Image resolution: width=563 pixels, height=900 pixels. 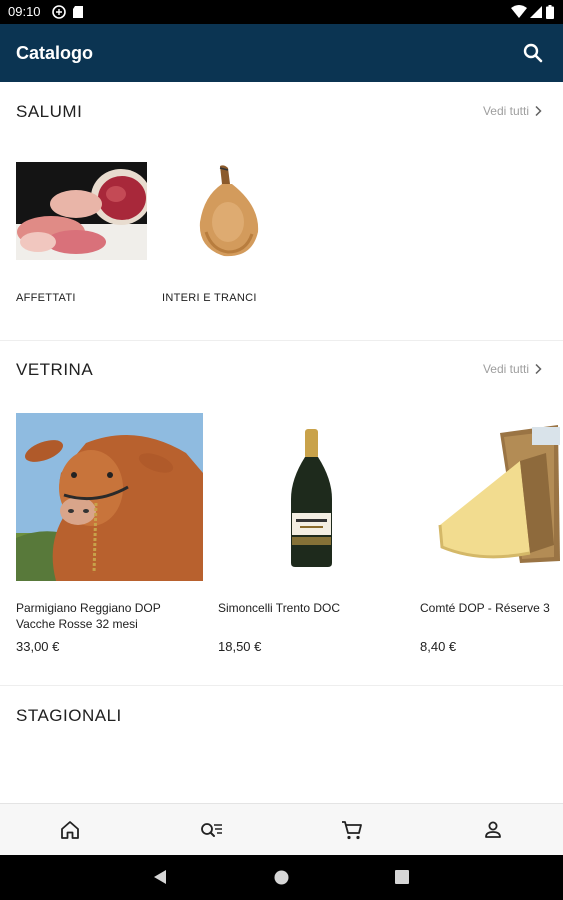 I want to click on sd-card-icon, so click(x=78, y=12).